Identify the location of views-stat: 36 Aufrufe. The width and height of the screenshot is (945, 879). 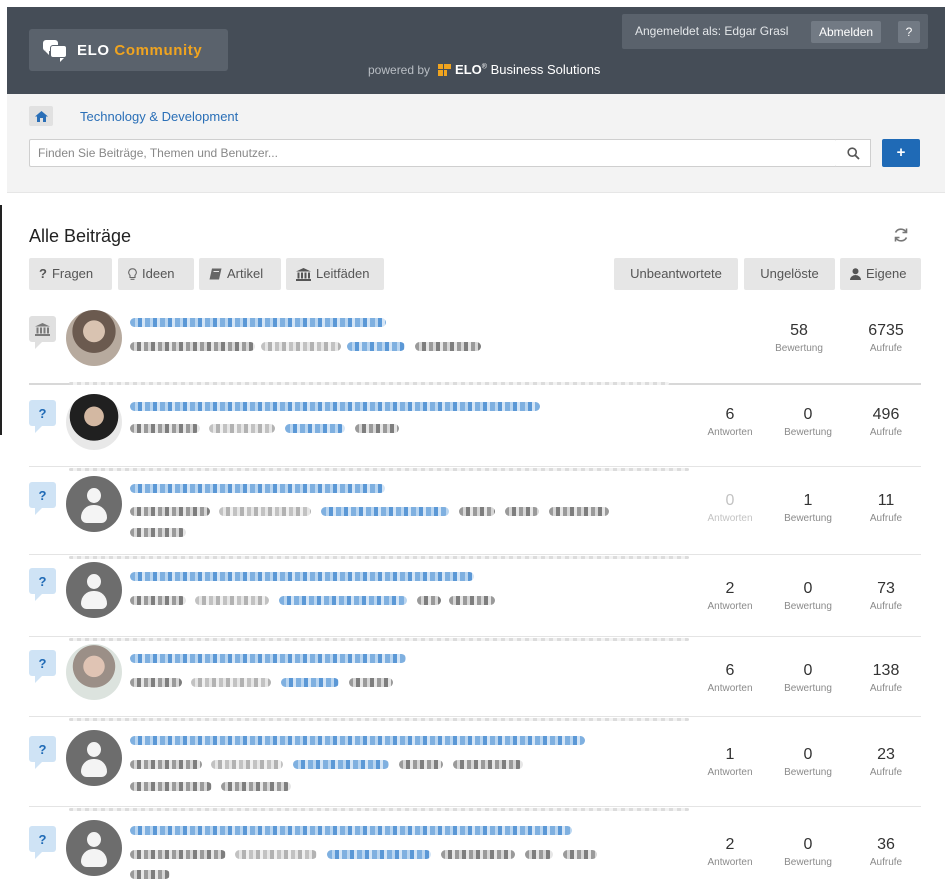
(886, 852).